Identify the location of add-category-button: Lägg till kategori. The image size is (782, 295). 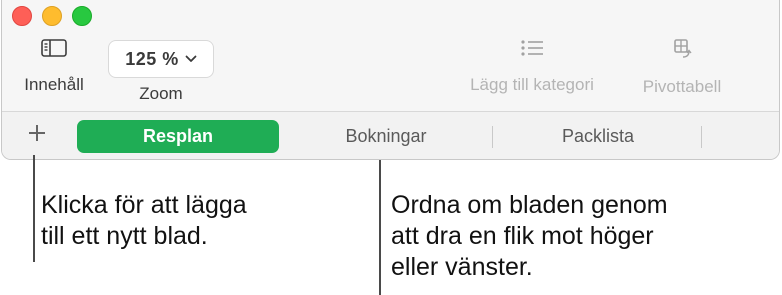
(532, 66).